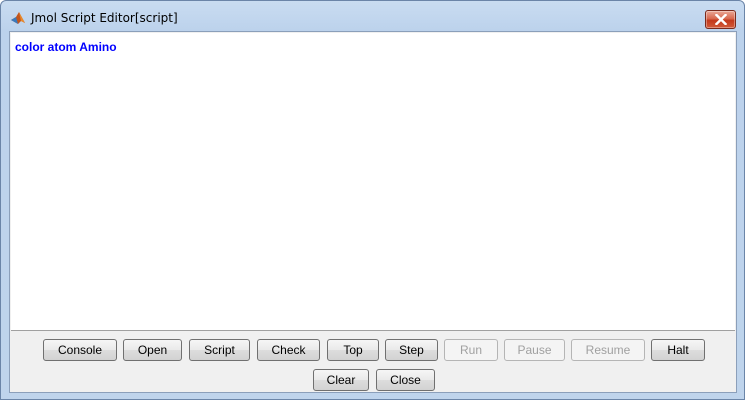  I want to click on close-icon, so click(721, 19).